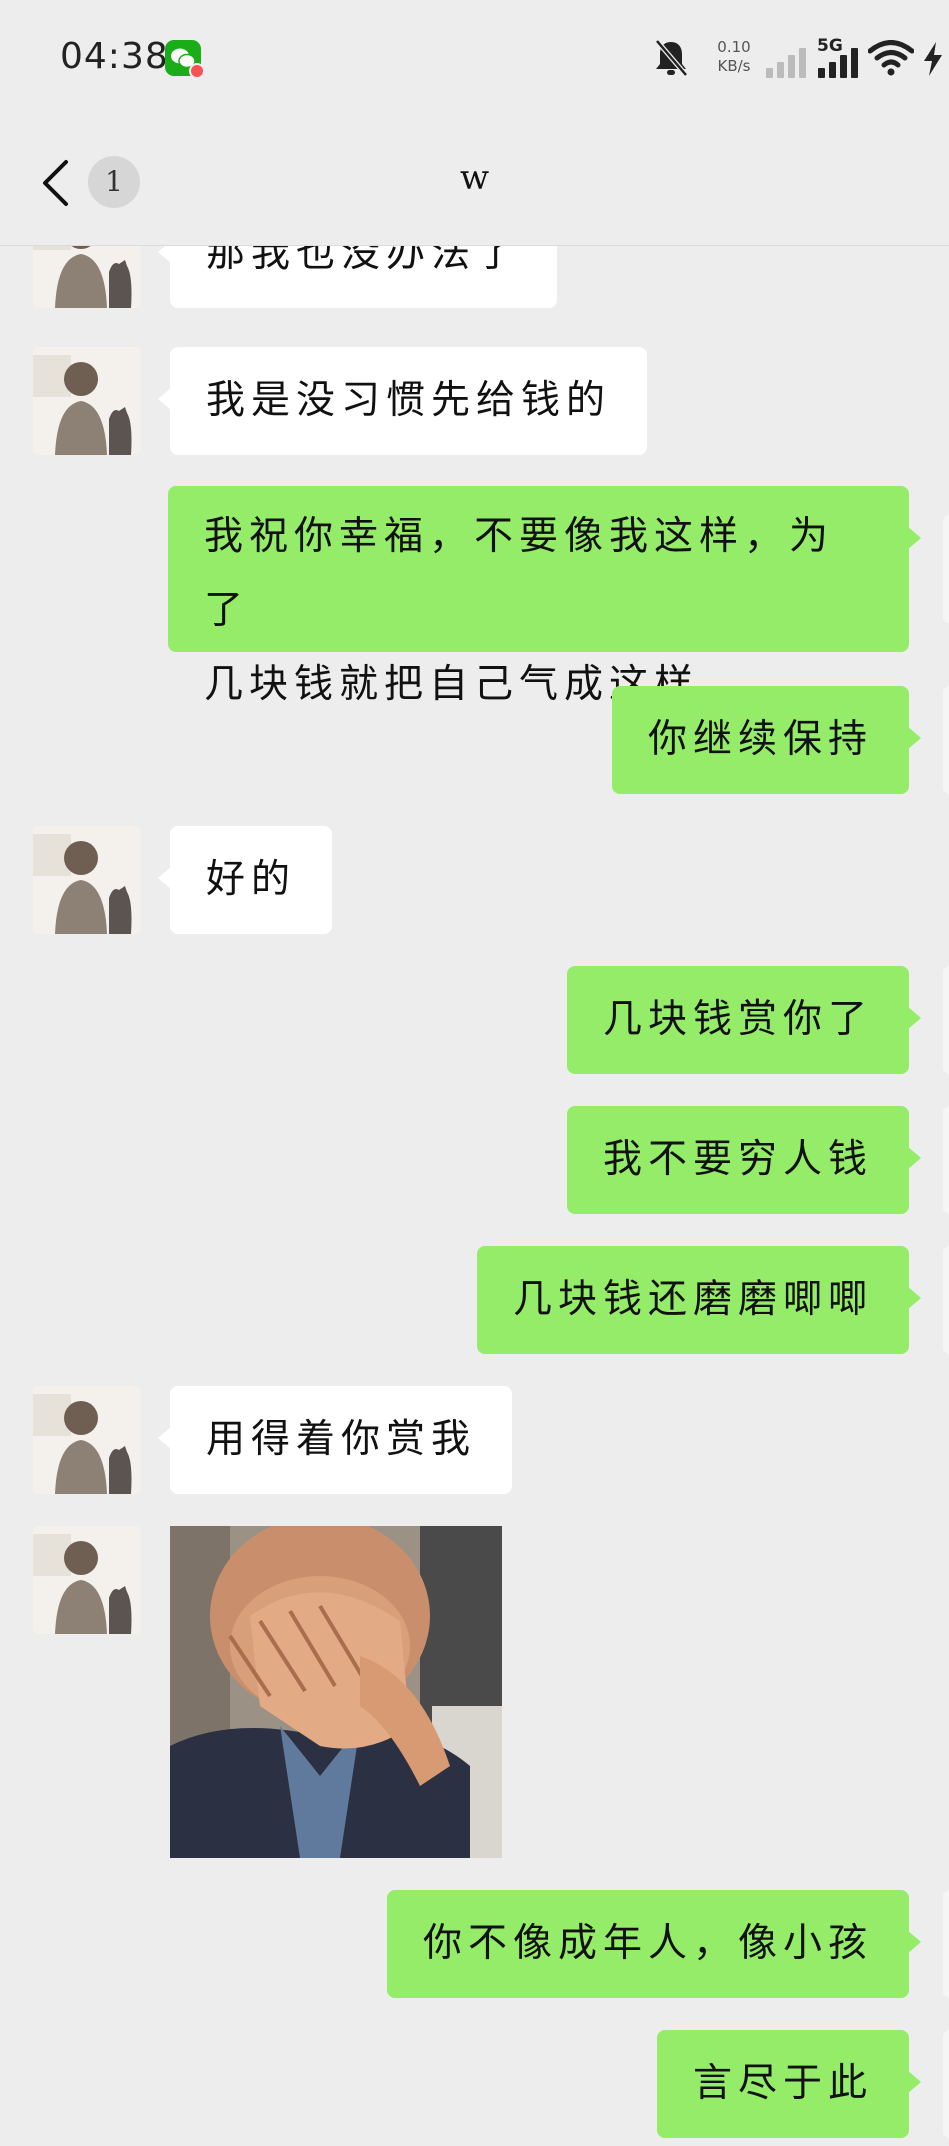  Describe the element at coordinates (654, 1944) in the screenshot. I see `message-bubble-outgoing: 你不像成年人，像小孩` at that location.